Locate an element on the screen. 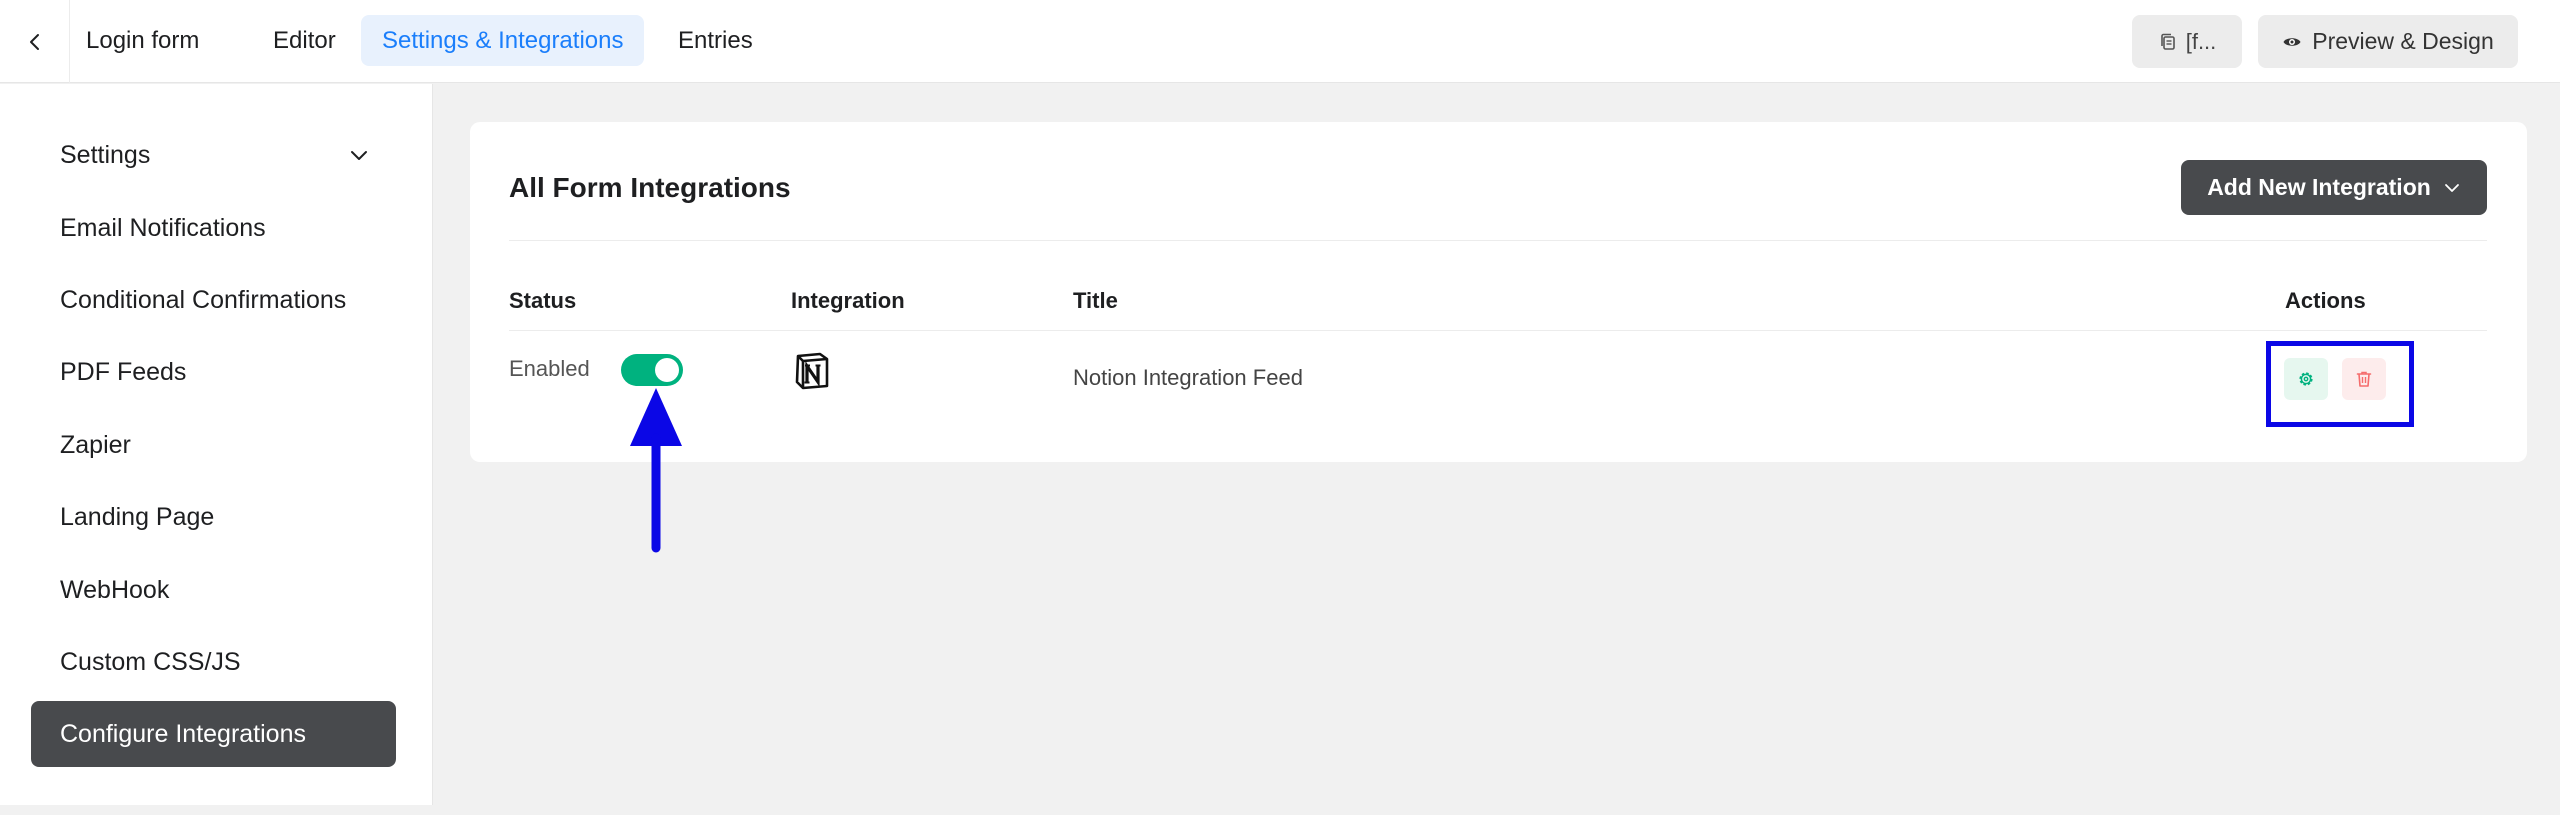 This screenshot has height=815, width=2560. arrow-up-icon is located at coordinates (656, 470).